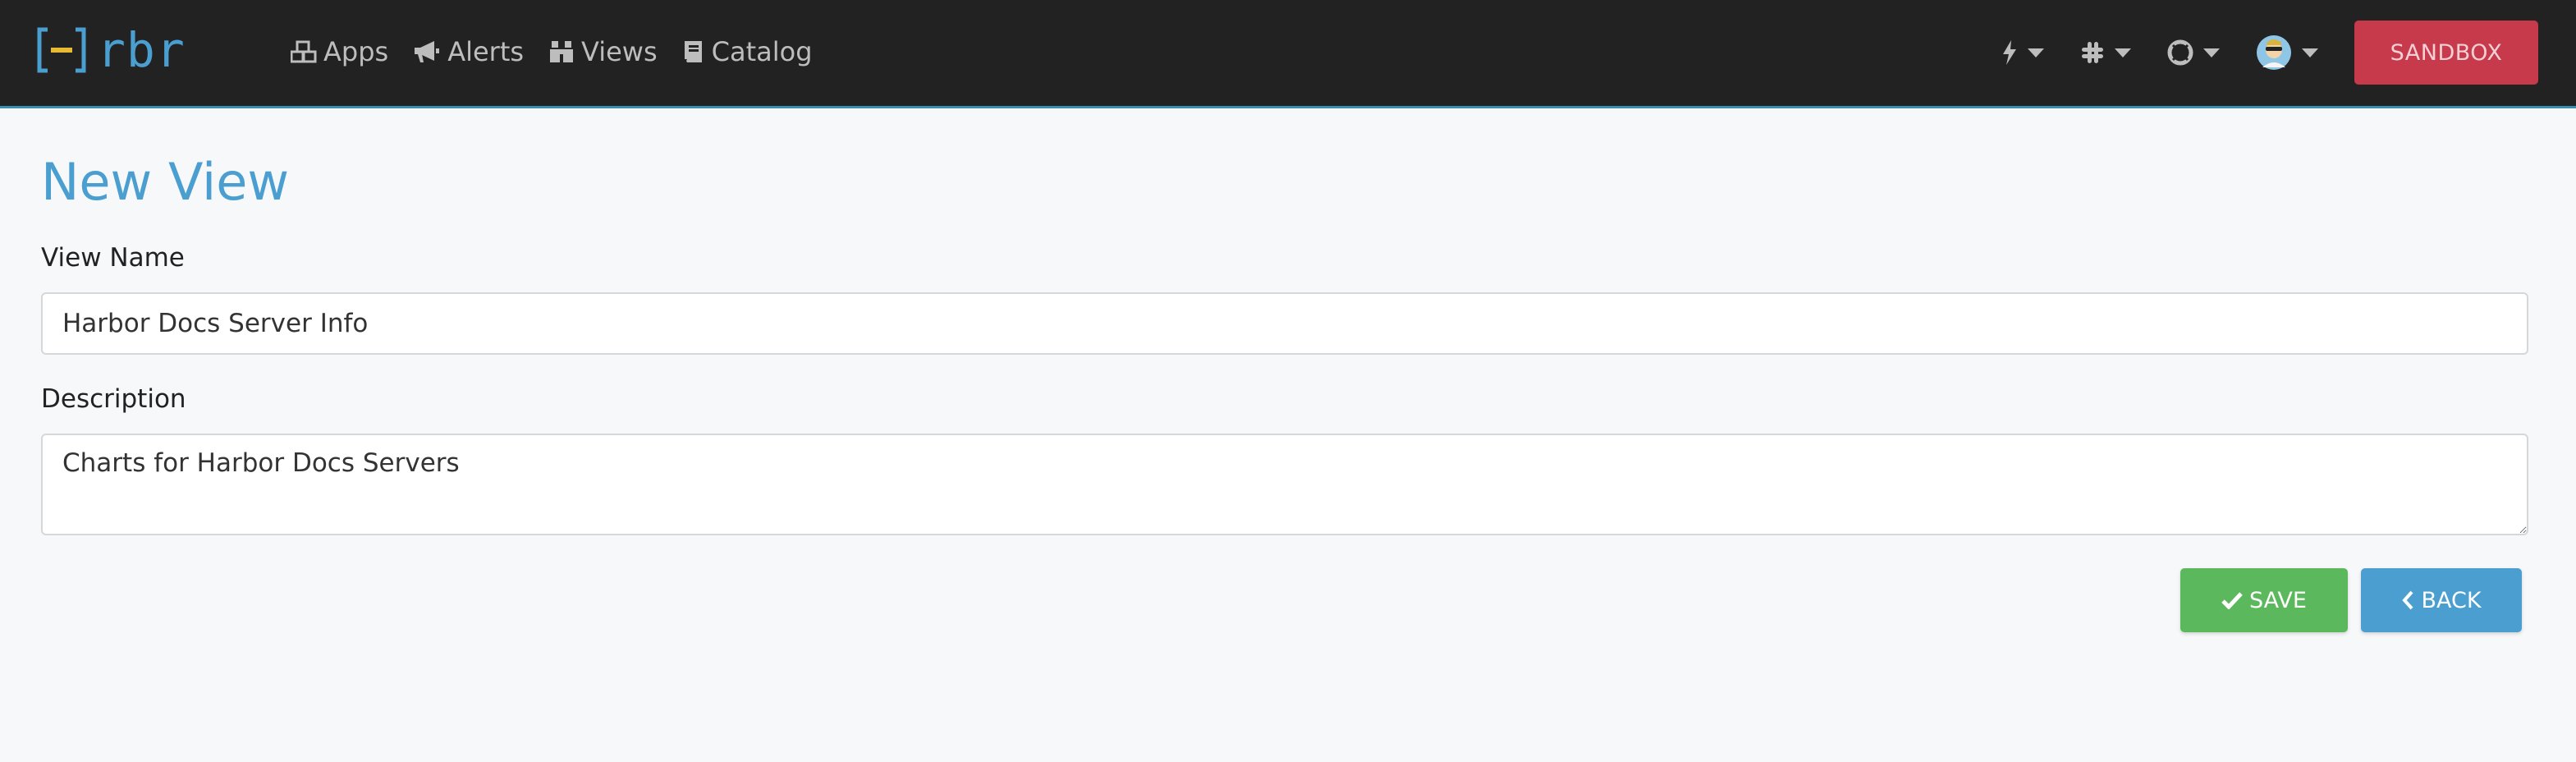 The height and width of the screenshot is (762, 2576). Describe the element at coordinates (2278, 600) in the screenshot. I see `save-button-label: SAVE` at that location.